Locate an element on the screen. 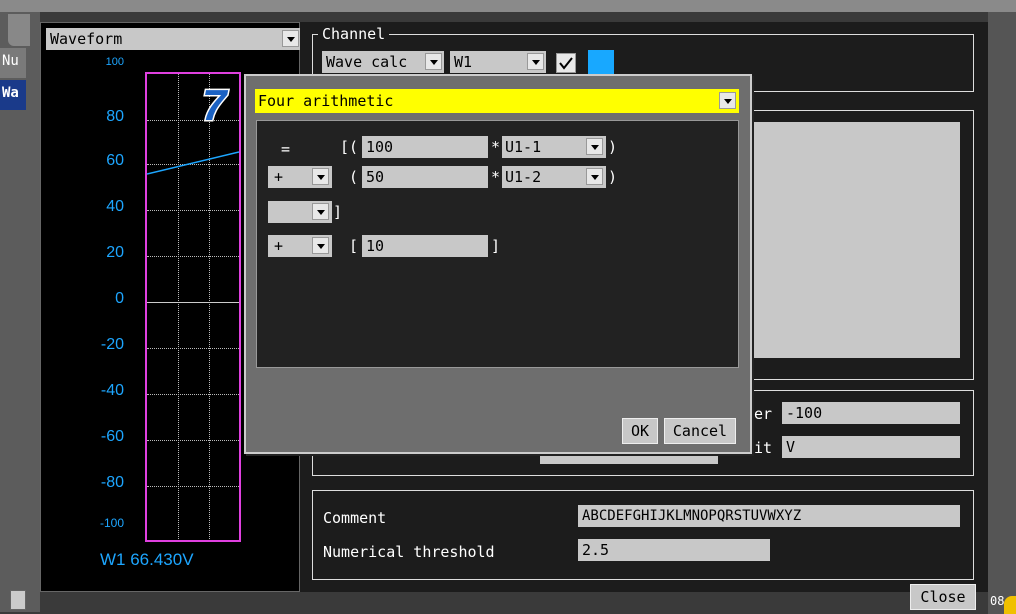  tab-numerical-label: Nu is located at coordinates (10, 61).